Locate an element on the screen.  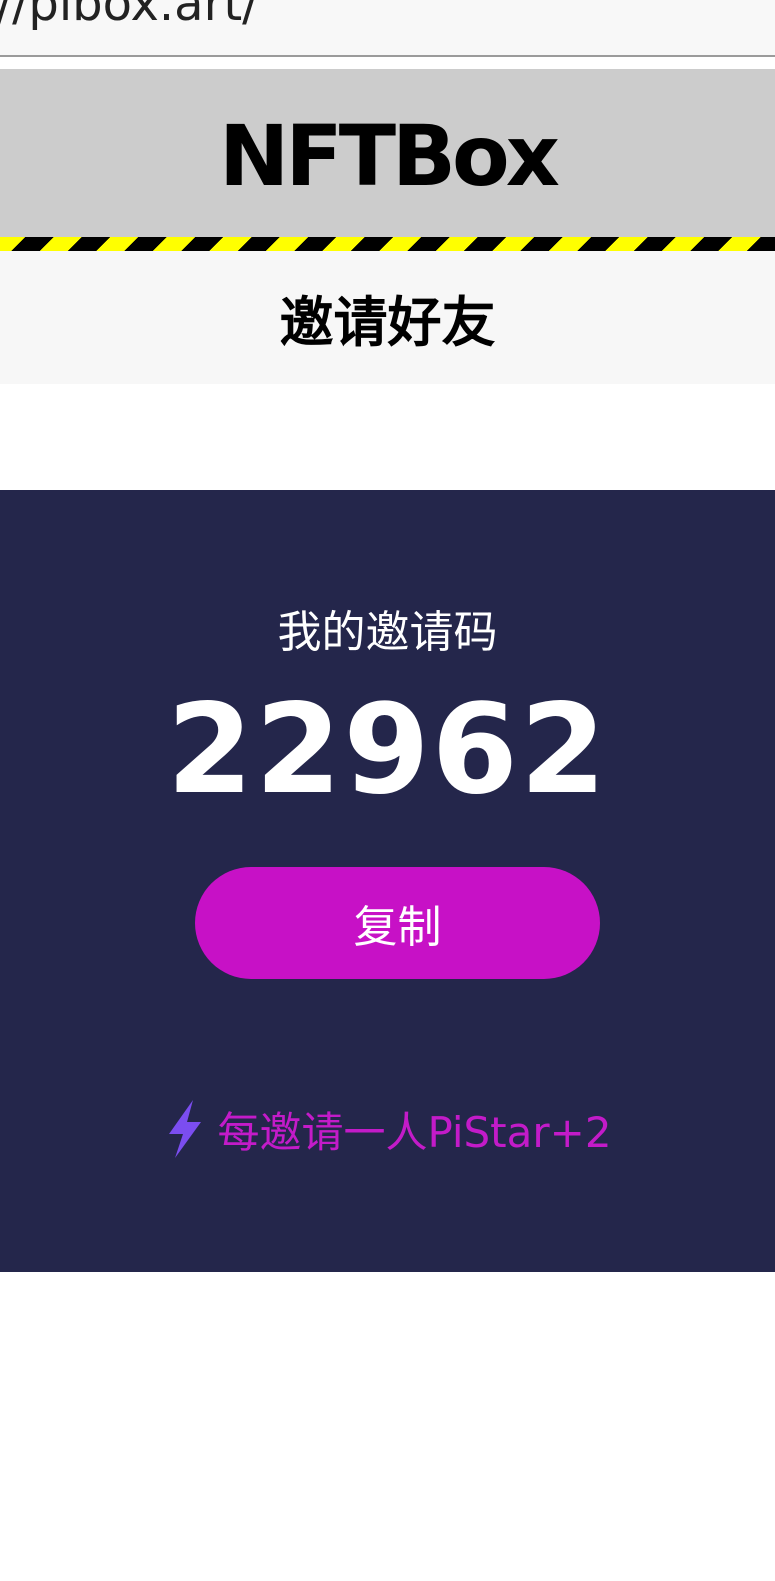
copy-button: 复制 is located at coordinates (397, 923).